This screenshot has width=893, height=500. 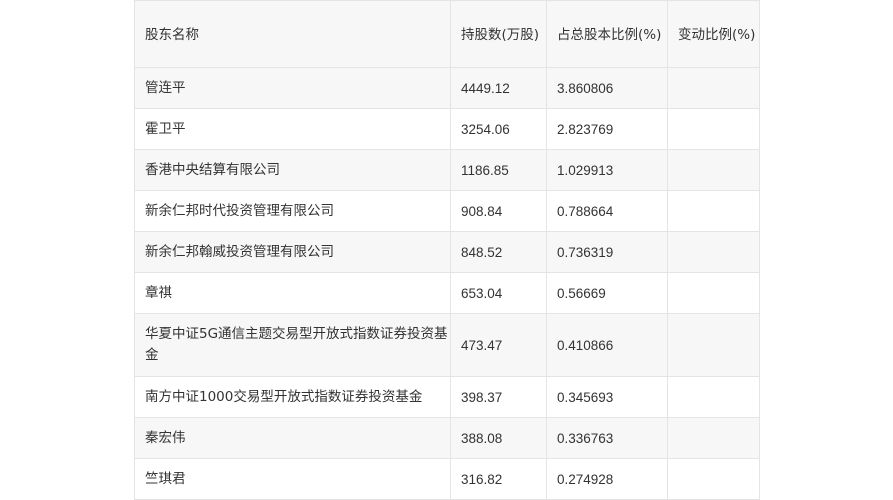 I want to click on cell-ratio: 0.410866, so click(x=607, y=345).